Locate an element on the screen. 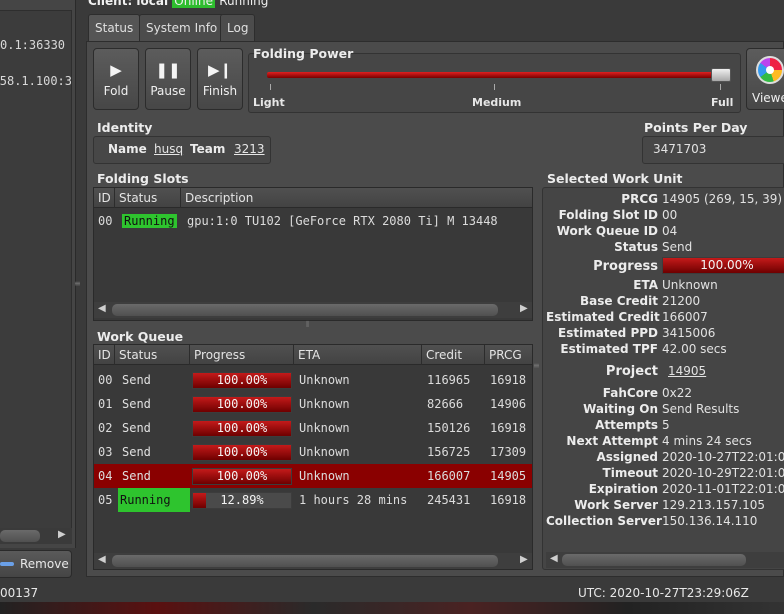  work-queue-title: Work Queue is located at coordinates (140, 336).